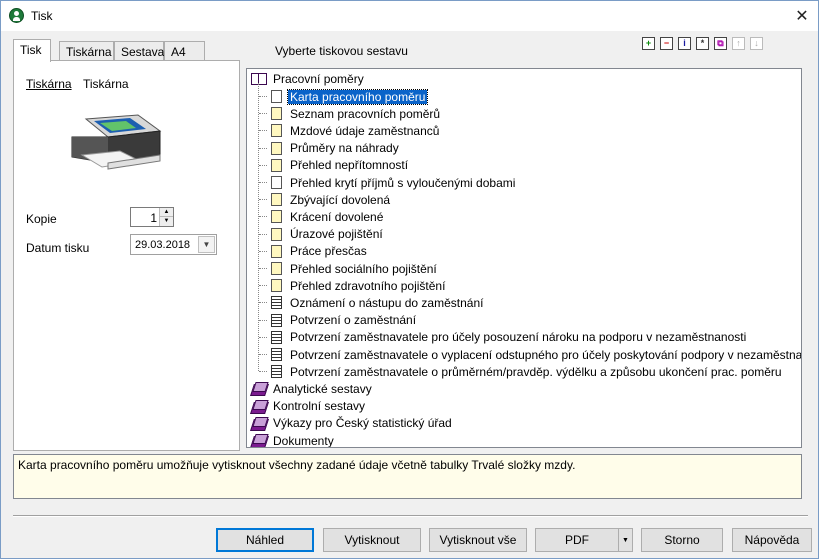 The width and height of the screenshot is (819, 559). Describe the element at coordinates (349, 165) in the screenshot. I see `tree-item-label: Přehled nepřítomností` at that location.